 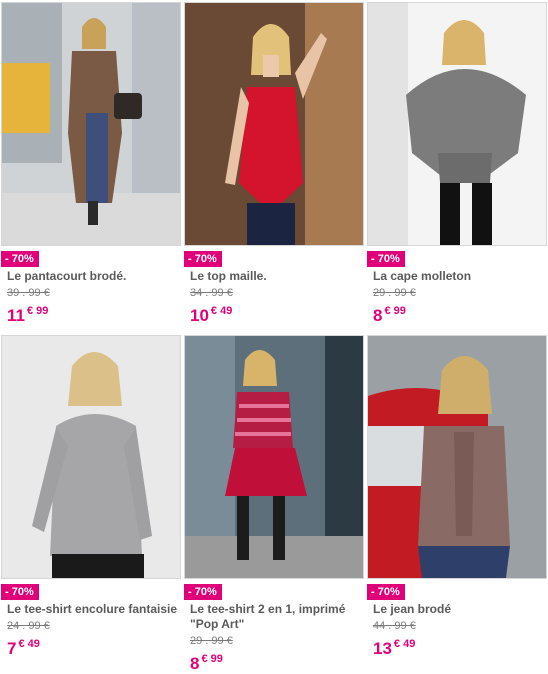 What do you see at coordinates (460, 647) in the screenshot?
I see `sale-price: 13 € 49` at bounding box center [460, 647].